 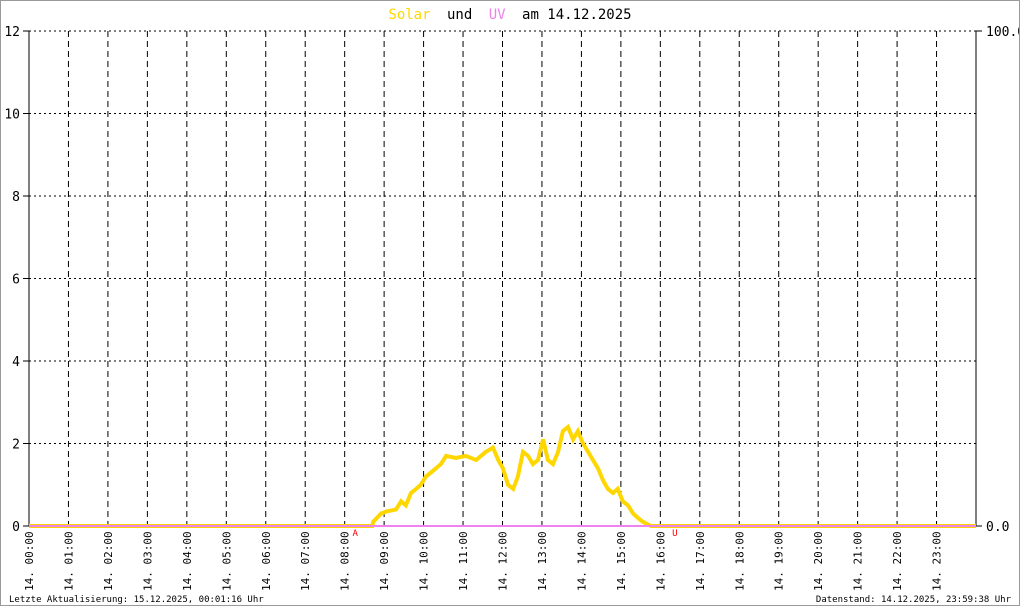 I want to click on x-tick-label: 14. 18:00, so click(x=739, y=561).